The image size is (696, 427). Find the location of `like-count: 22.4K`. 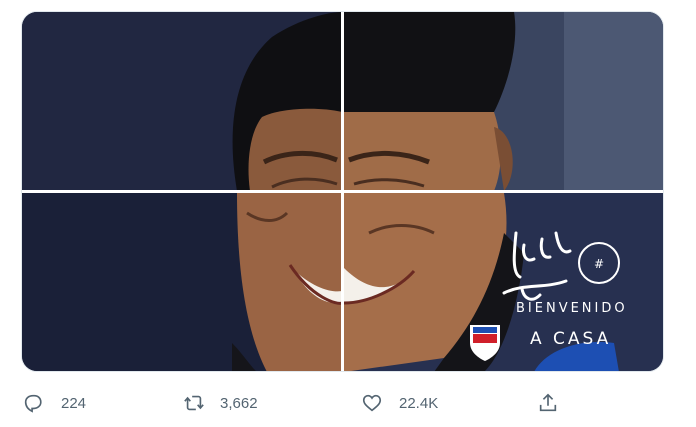

like-count: 22.4K is located at coordinates (419, 403).